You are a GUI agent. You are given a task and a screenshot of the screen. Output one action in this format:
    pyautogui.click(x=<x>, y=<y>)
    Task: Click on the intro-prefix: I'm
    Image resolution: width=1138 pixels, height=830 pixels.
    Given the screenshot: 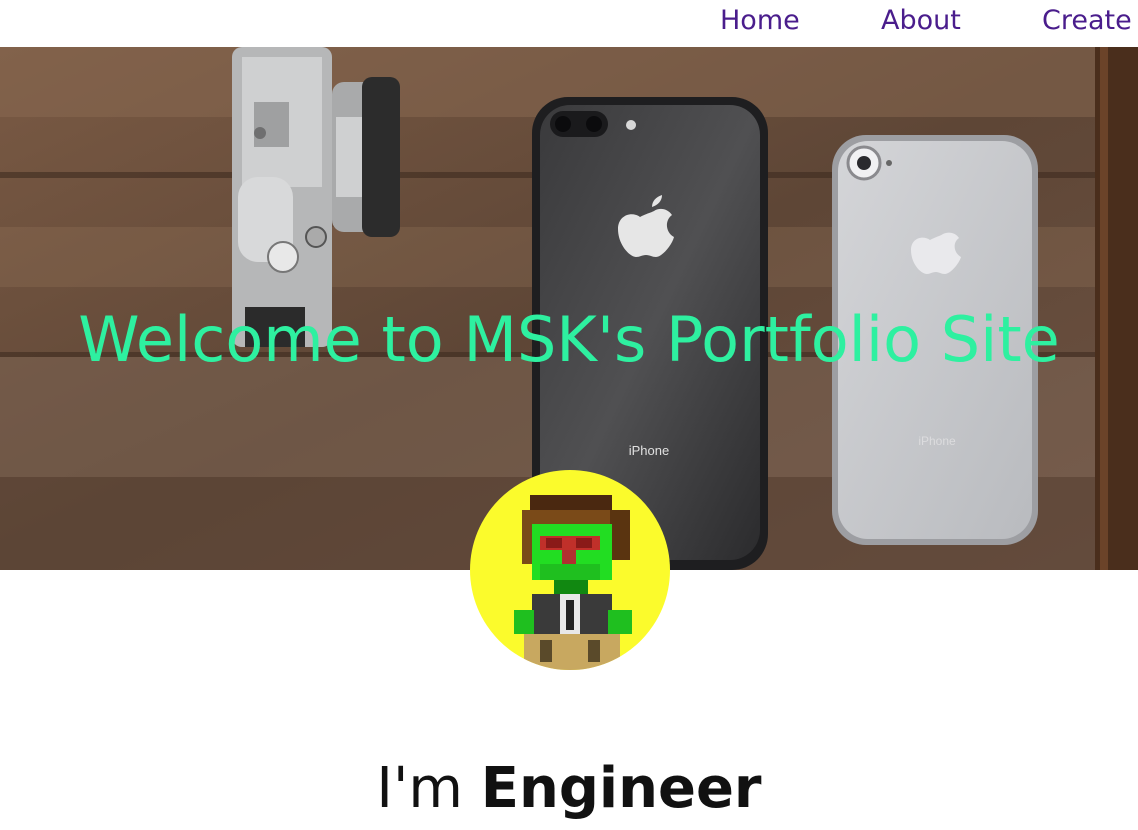 What is the action you would take?
    pyautogui.click(x=419, y=788)
    